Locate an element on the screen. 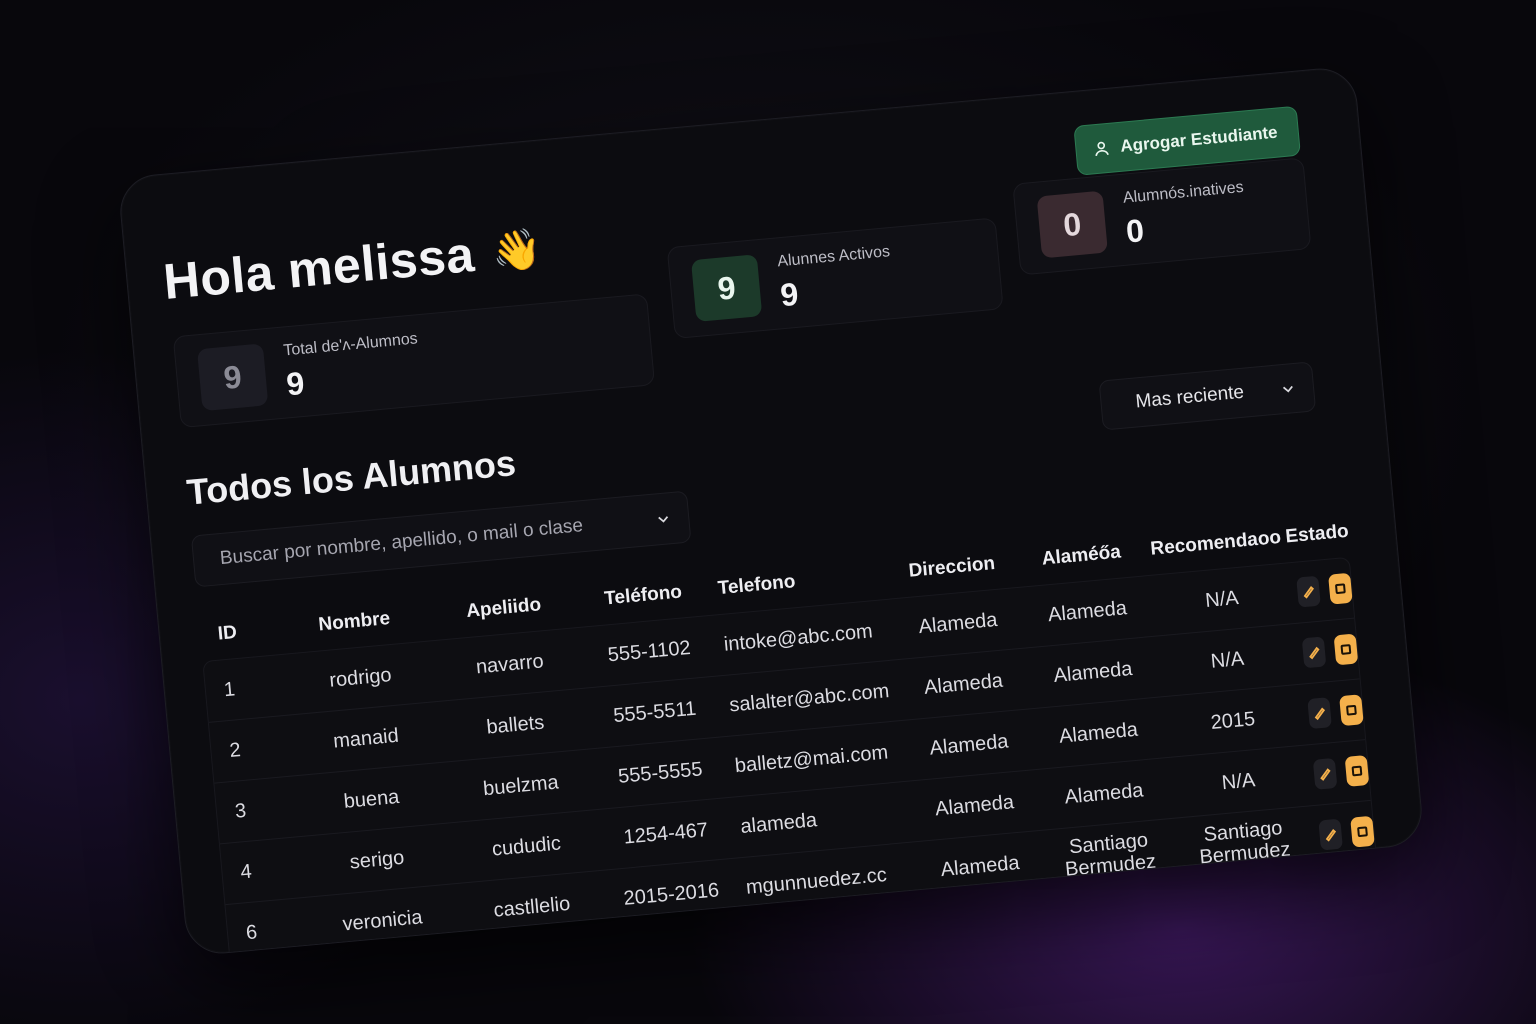 This screenshot has width=1536, height=1024. add-student-label: Agrogar Estudiante is located at coordinates (1199, 139).